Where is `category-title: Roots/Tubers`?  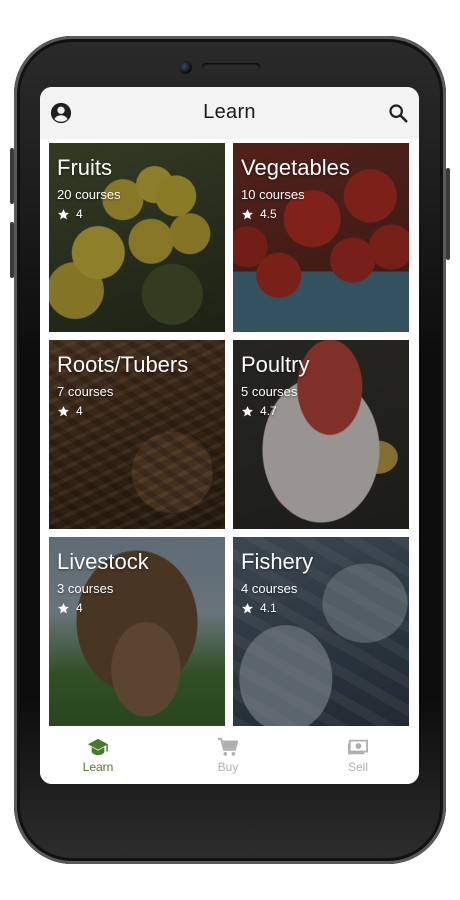
category-title: Roots/Tubers is located at coordinates (123, 364).